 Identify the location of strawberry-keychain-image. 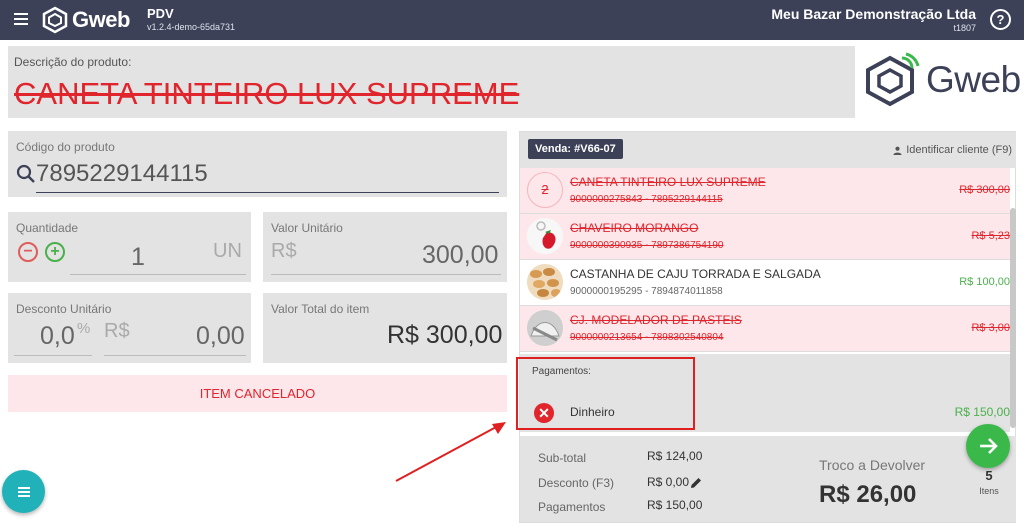
(545, 236).